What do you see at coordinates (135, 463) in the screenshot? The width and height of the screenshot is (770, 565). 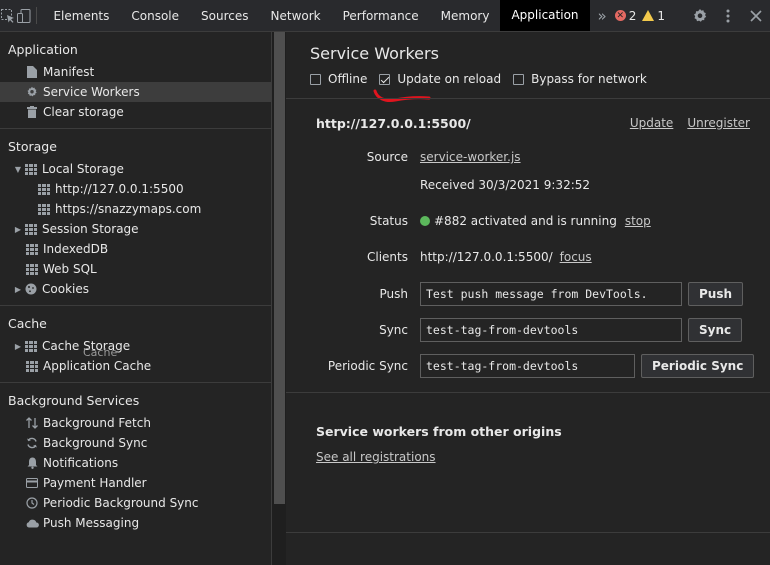 I see `sidebar-item-notifications: Notifications` at bounding box center [135, 463].